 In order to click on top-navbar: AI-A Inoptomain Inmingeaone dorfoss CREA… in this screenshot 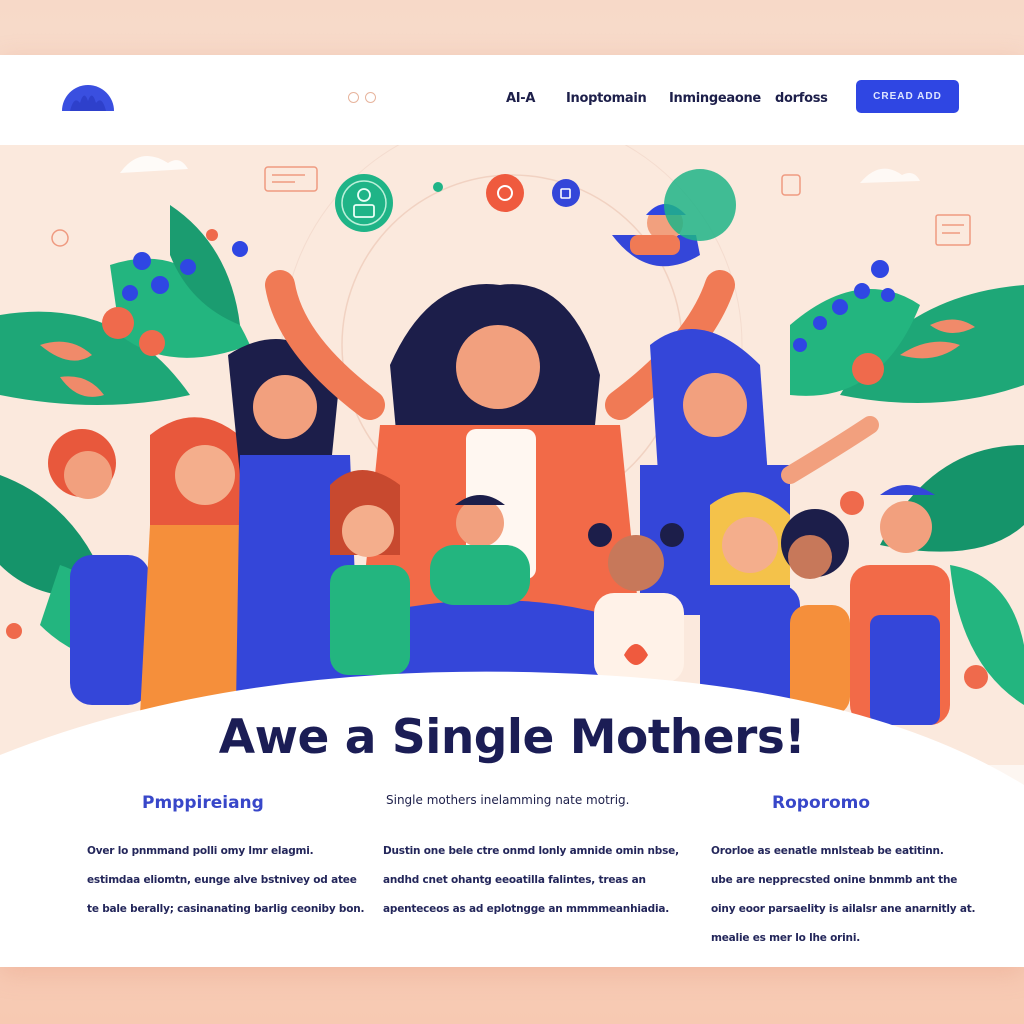, I will do `click(512, 100)`.